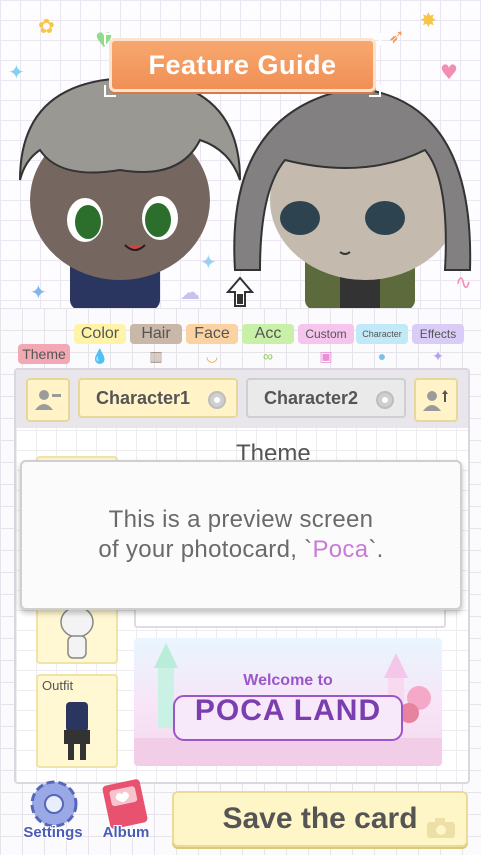 The width and height of the screenshot is (481, 855). I want to click on person-icon: ●, so click(382, 356).